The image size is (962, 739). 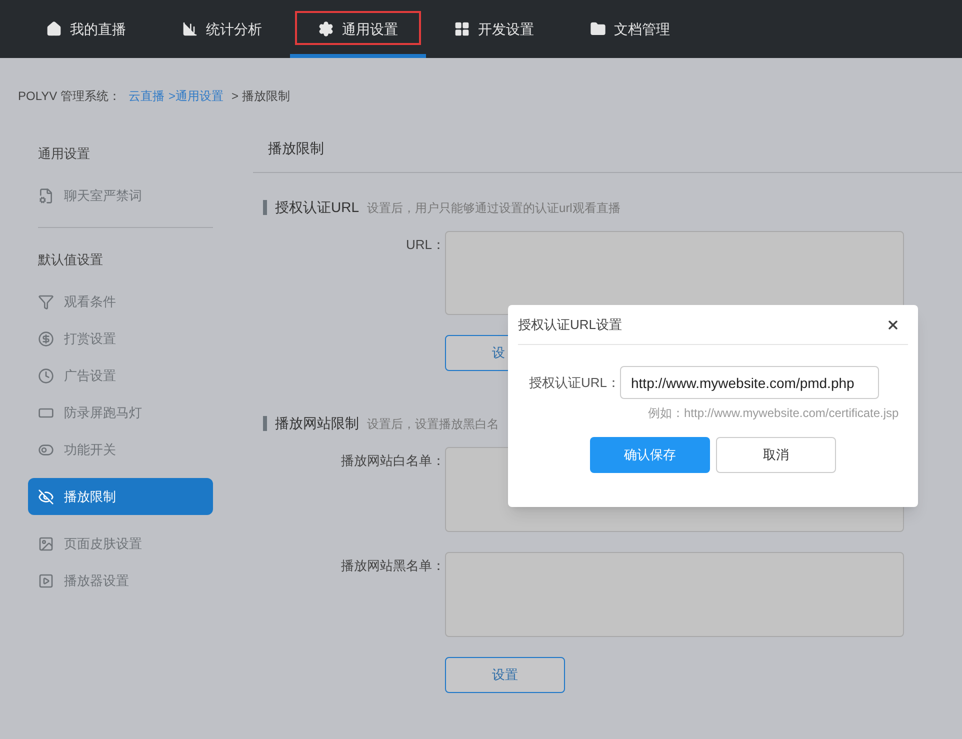 What do you see at coordinates (222, 29) in the screenshot?
I see `nav-tab: 统计分析` at bounding box center [222, 29].